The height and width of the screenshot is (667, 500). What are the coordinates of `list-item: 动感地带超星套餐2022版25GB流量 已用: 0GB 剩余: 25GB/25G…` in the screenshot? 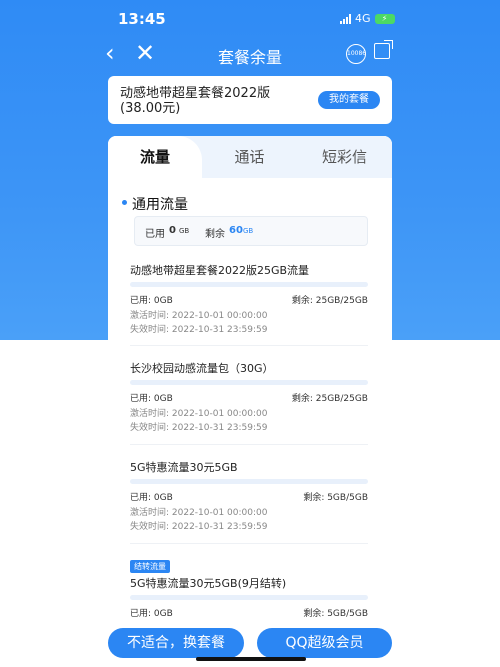 It's located at (249, 299).